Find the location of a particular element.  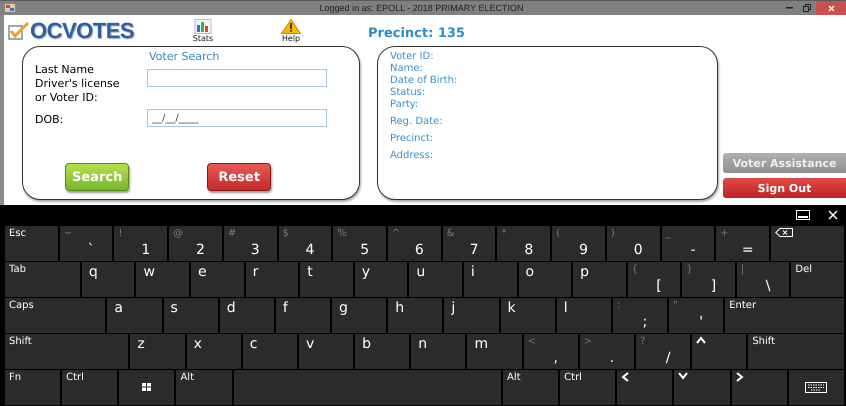

keyboard-key: " ' is located at coordinates (696, 315).